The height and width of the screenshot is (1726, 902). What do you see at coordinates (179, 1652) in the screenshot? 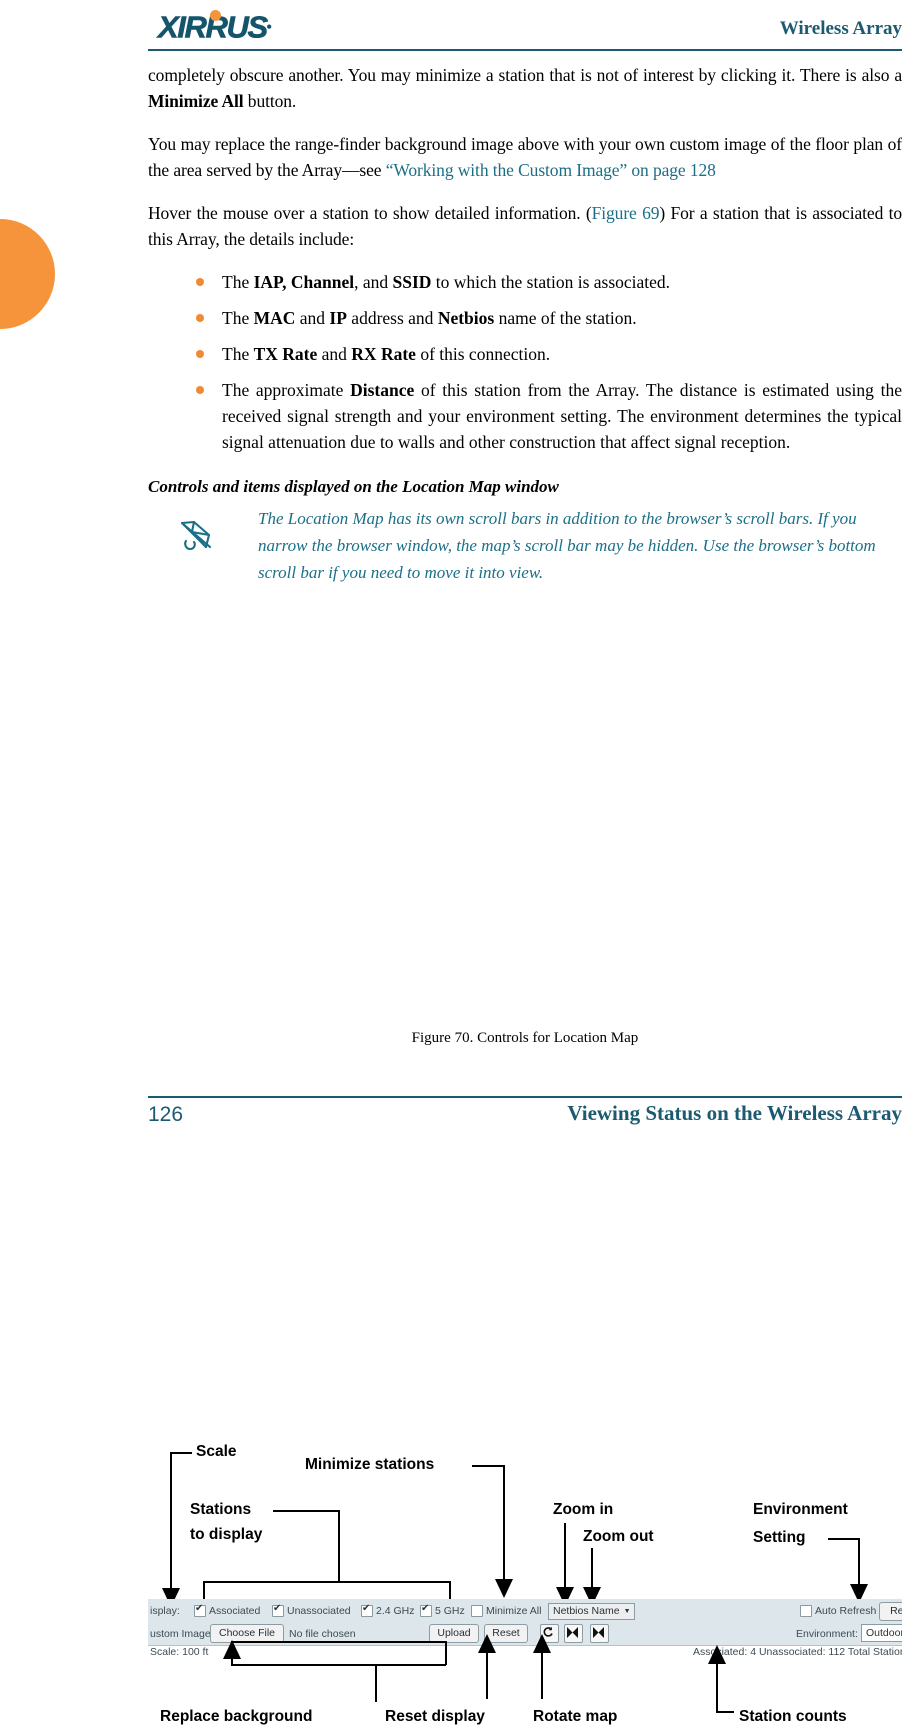
I see `scale-text: Scale: 100 ft` at bounding box center [179, 1652].